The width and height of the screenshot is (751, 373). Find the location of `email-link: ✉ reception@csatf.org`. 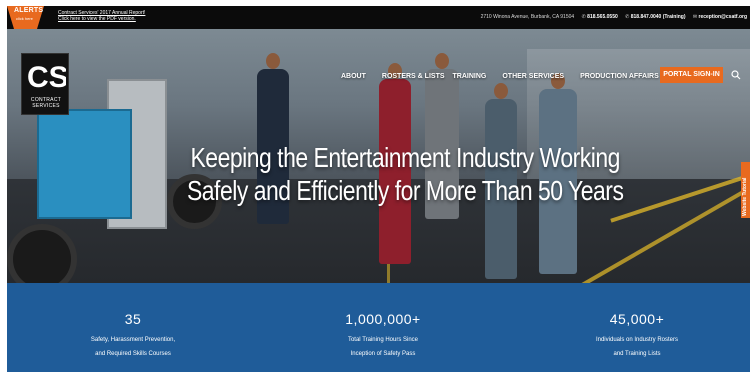

email-link: ✉ reception@csatf.org is located at coordinates (720, 17).